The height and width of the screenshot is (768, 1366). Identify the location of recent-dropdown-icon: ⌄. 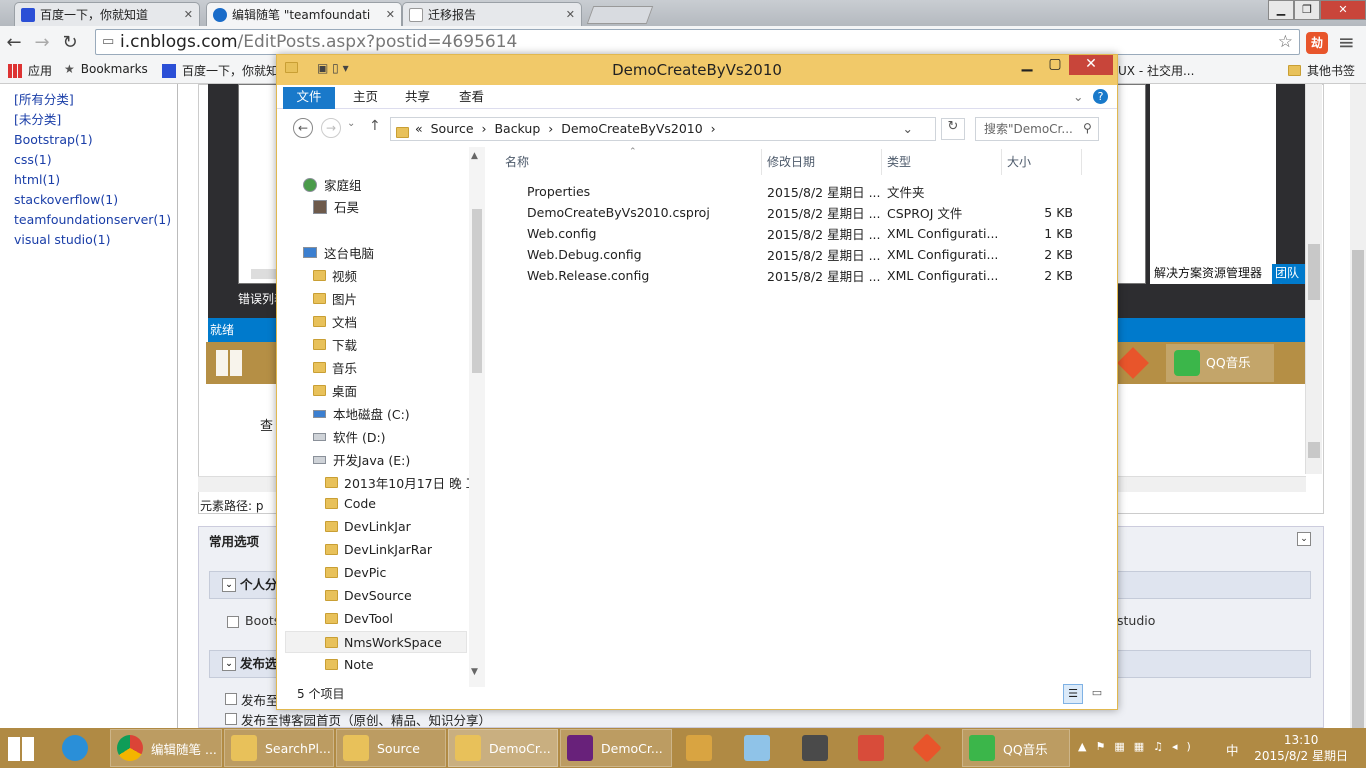
(351, 123).